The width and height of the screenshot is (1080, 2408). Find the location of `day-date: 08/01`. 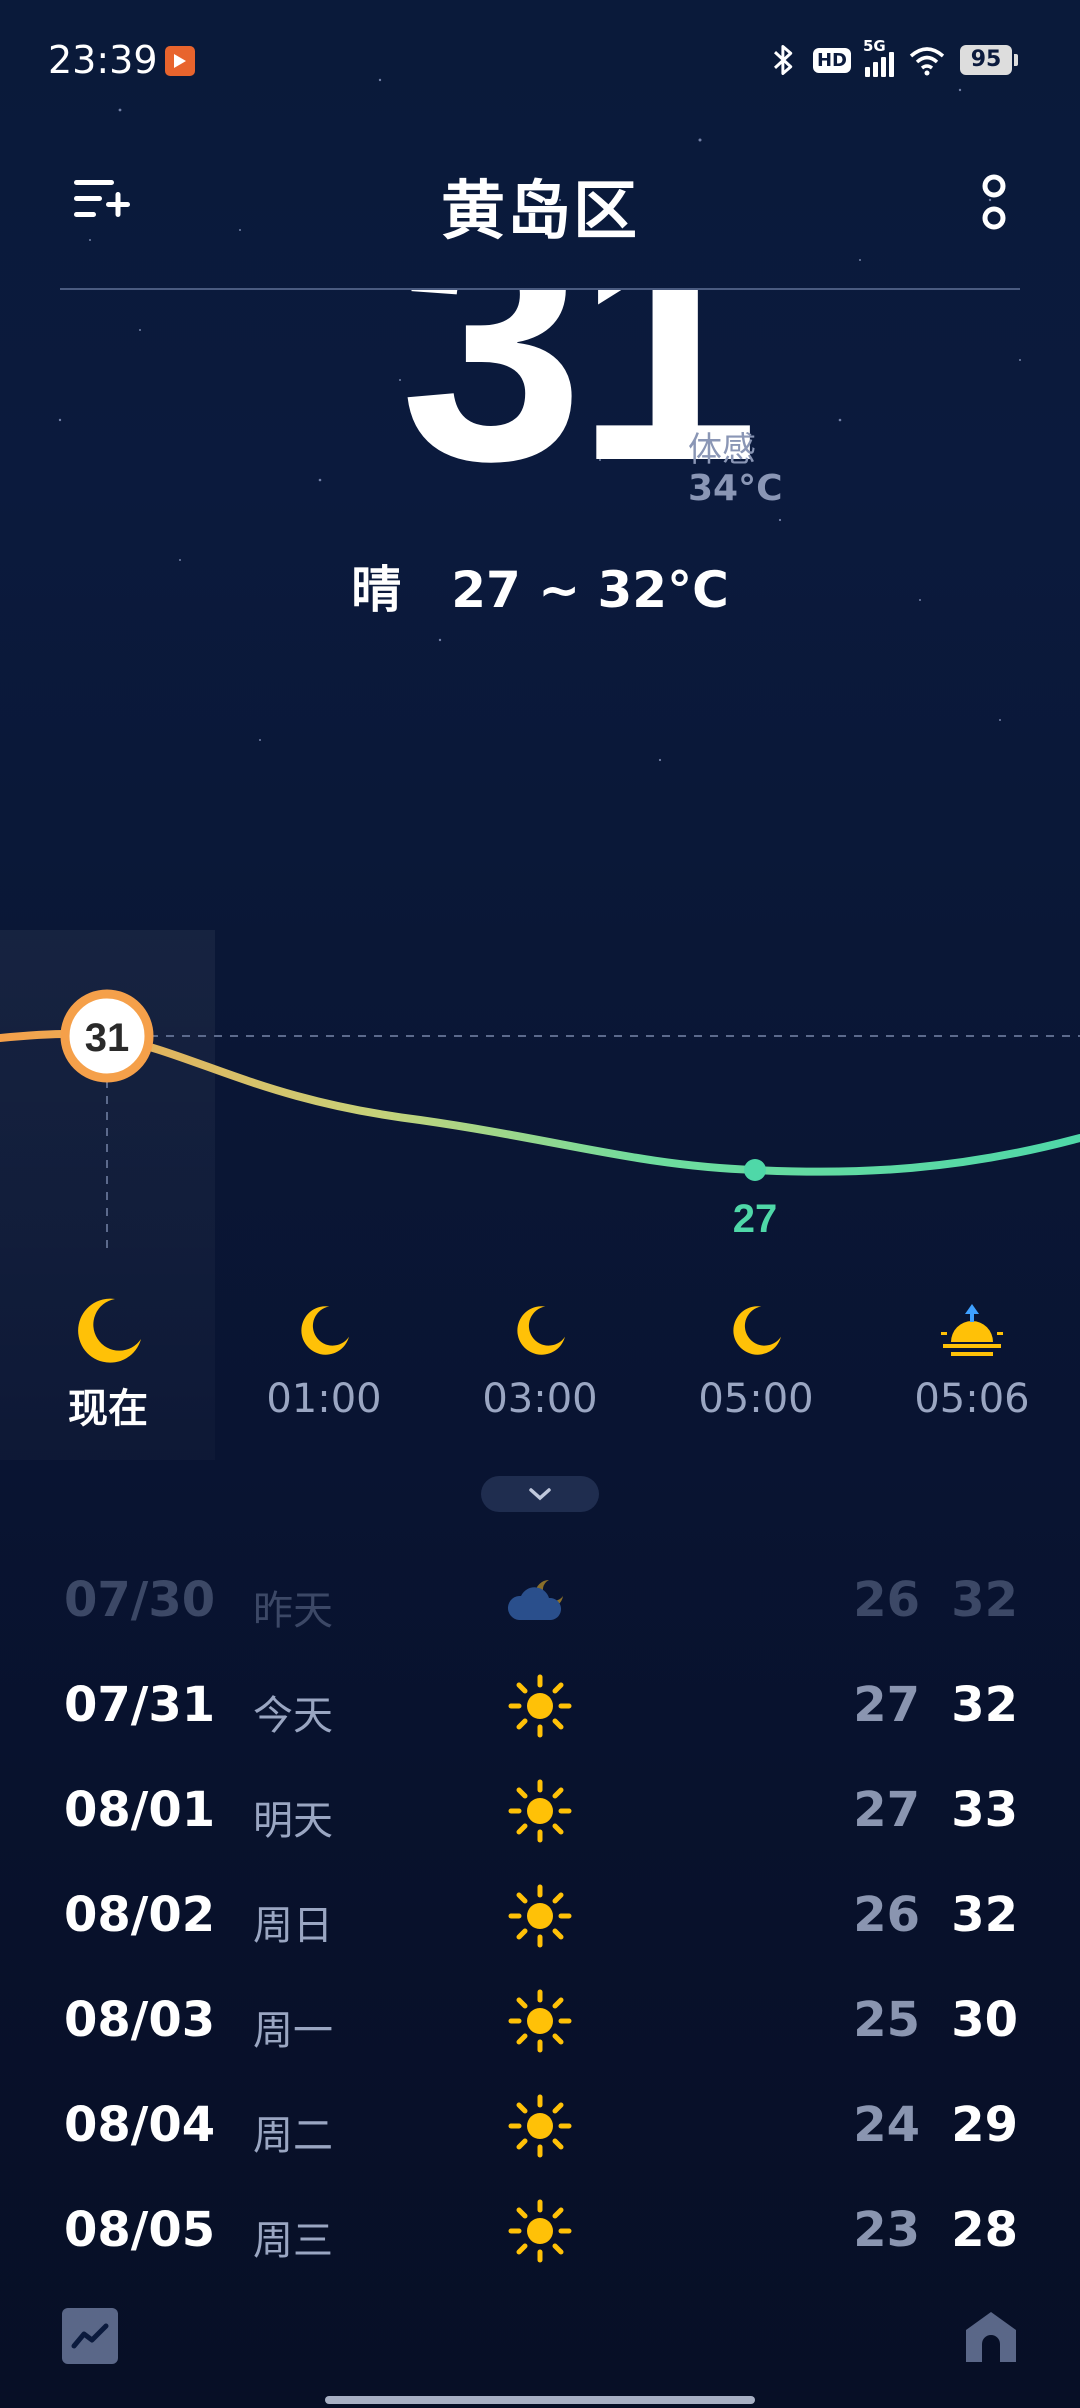

day-date: 08/01 is located at coordinates (140, 1810).